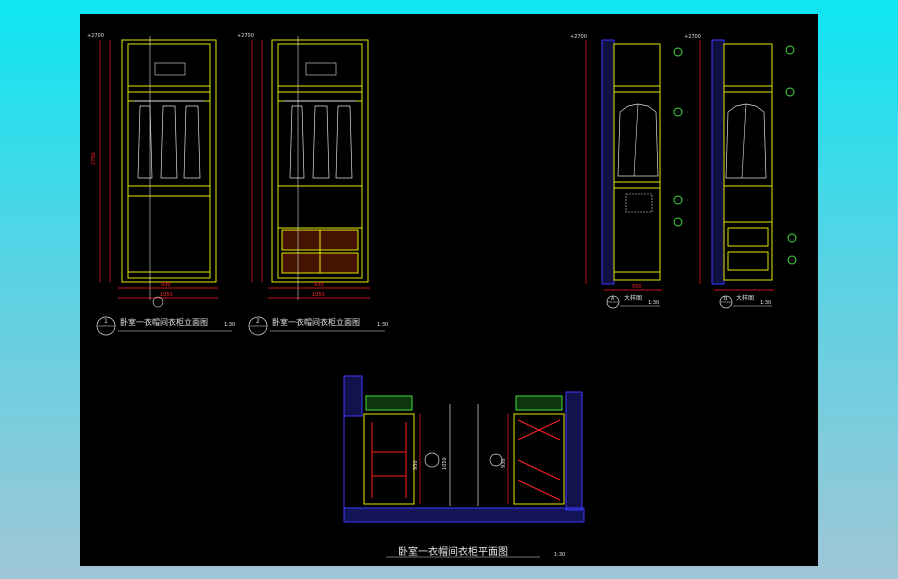 The image size is (898, 579). What do you see at coordinates (560, 555) in the screenshot?
I see `plan-scale: 1:30` at bounding box center [560, 555].